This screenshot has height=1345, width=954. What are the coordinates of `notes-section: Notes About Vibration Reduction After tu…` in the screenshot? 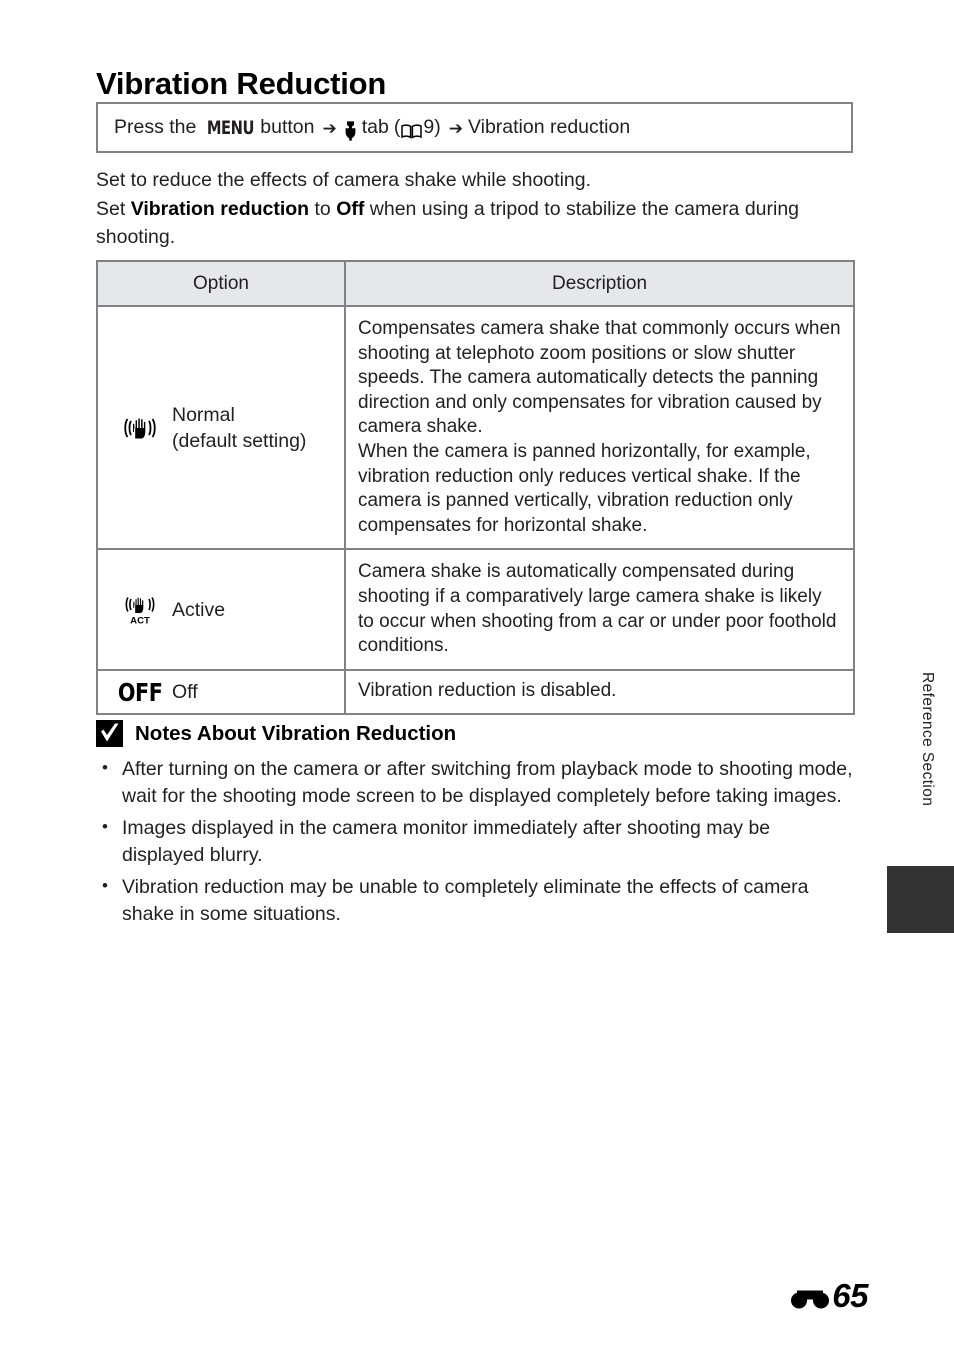 It's located at (476, 826).